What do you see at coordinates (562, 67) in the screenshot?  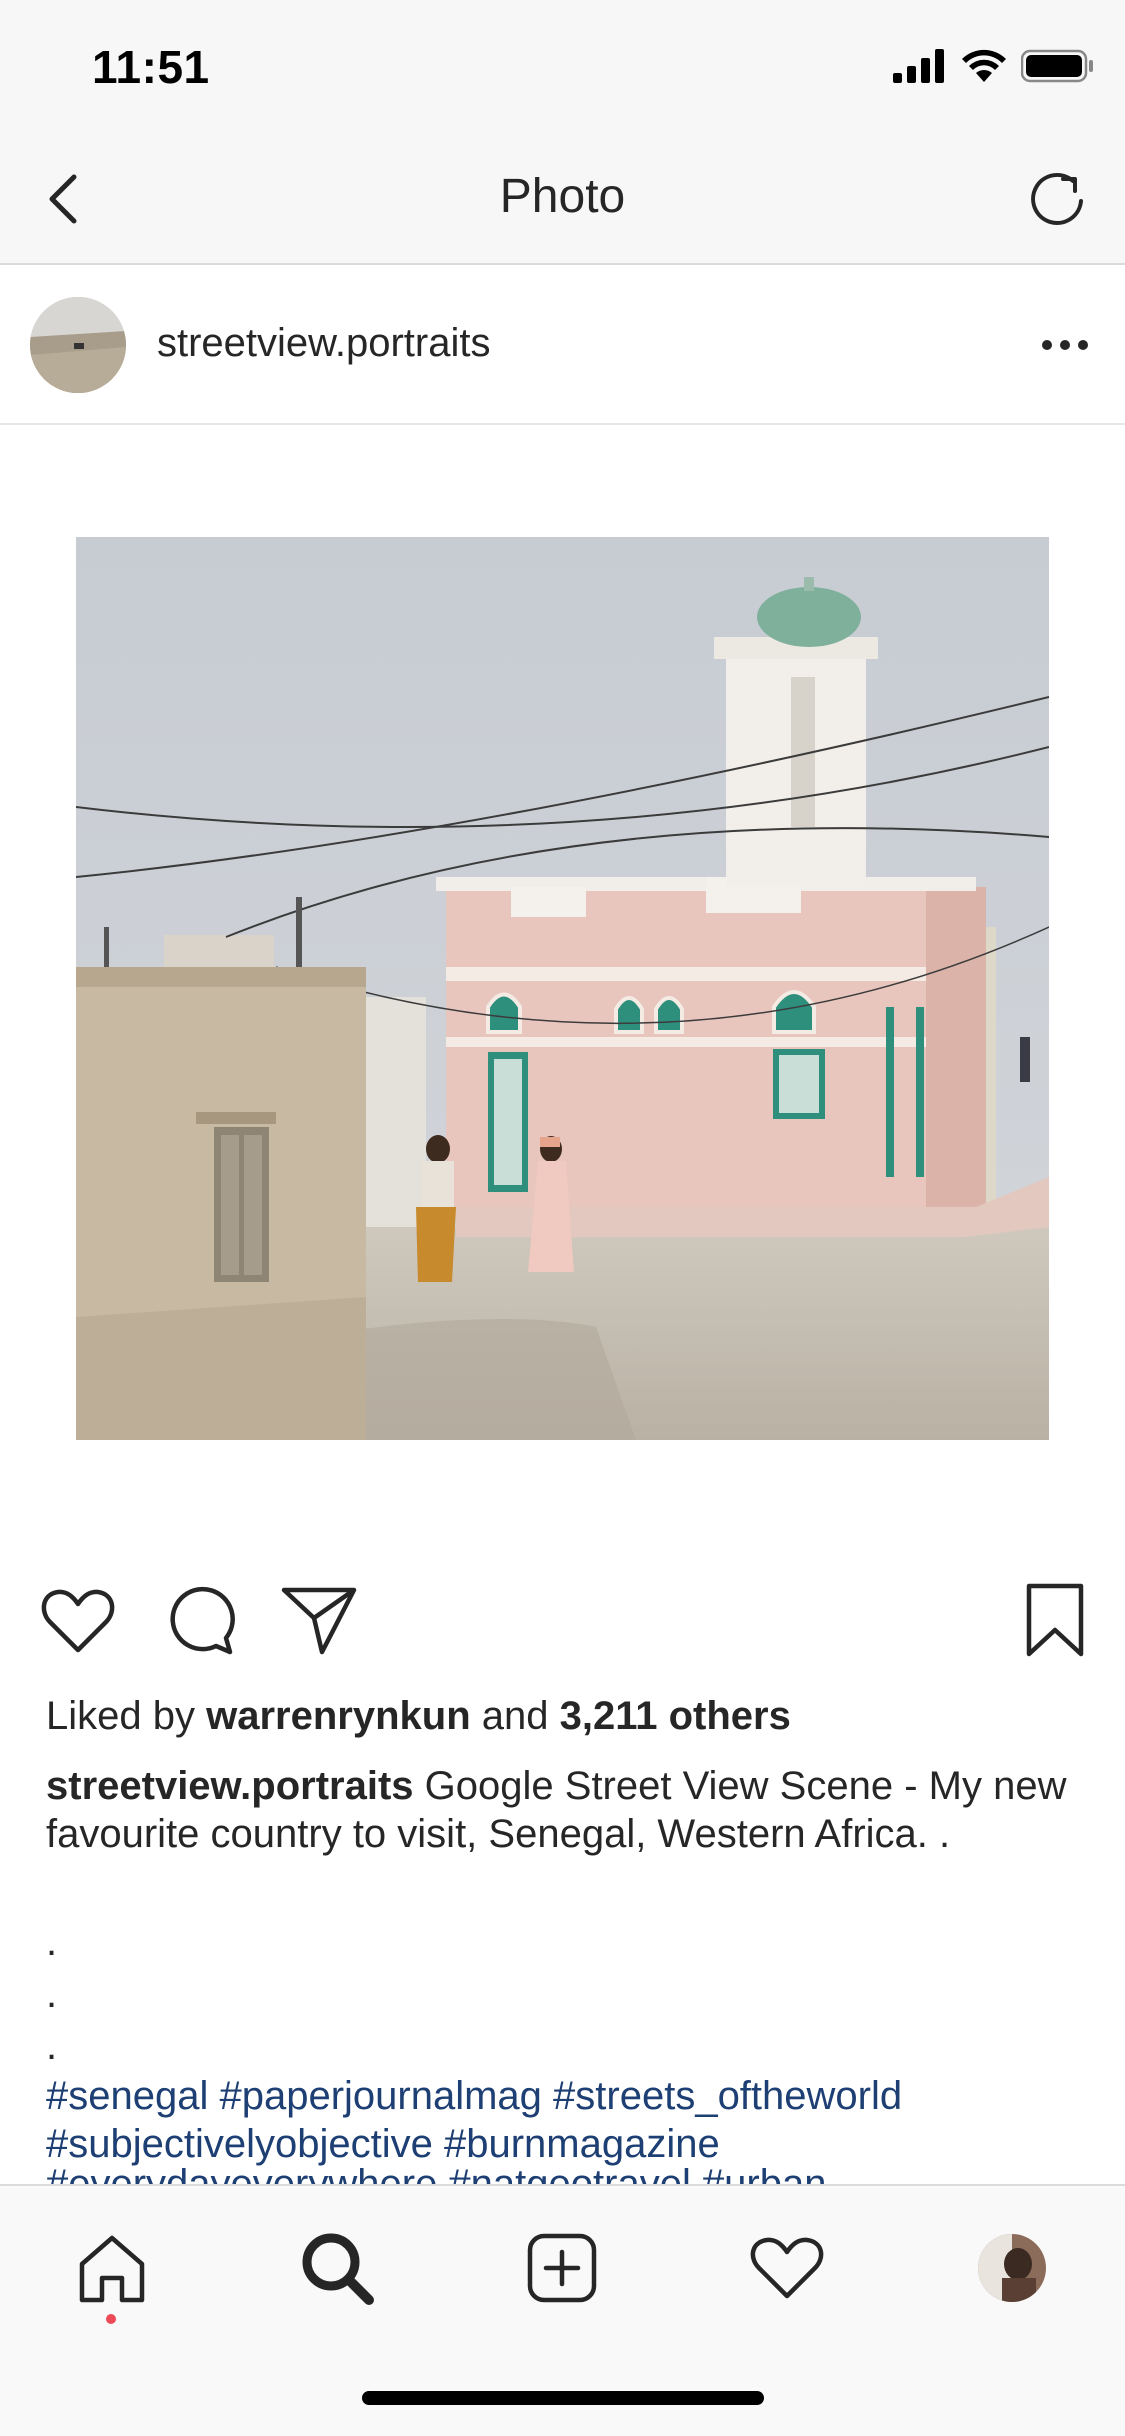 I see `status-bar: 11:51` at bounding box center [562, 67].